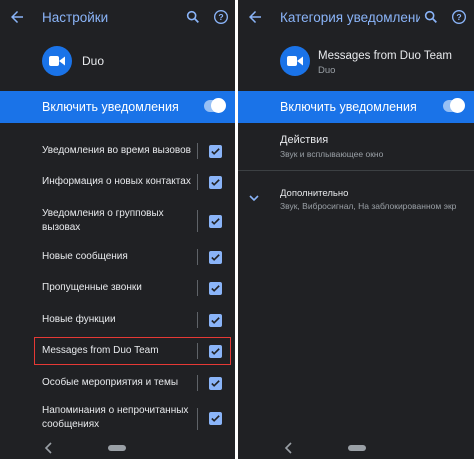 This screenshot has height=459, width=474. Describe the element at coordinates (350, 17) in the screenshot. I see `page-title: Категория уведомления` at that location.